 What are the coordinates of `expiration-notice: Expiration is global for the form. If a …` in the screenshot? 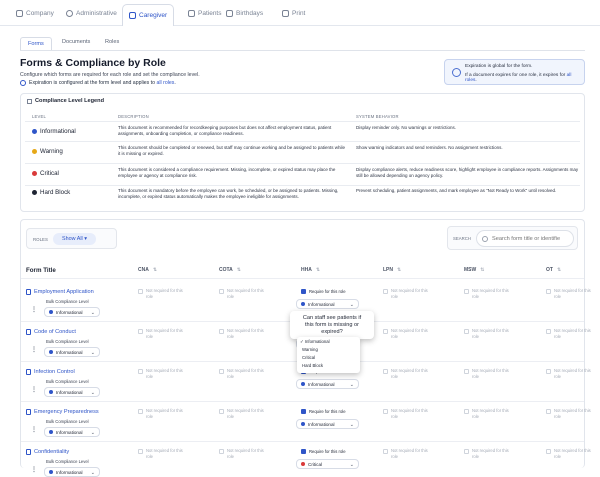 It's located at (514, 72).